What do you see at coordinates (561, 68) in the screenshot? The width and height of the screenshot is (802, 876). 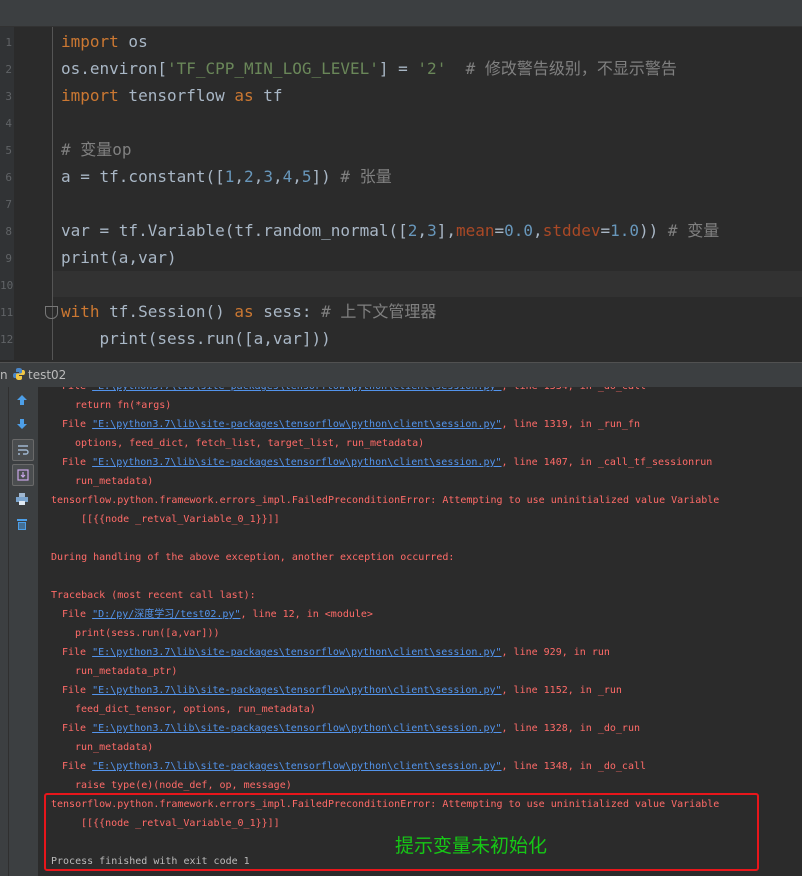 I see `code-token: # 修改警告级别，不显示警告` at bounding box center [561, 68].